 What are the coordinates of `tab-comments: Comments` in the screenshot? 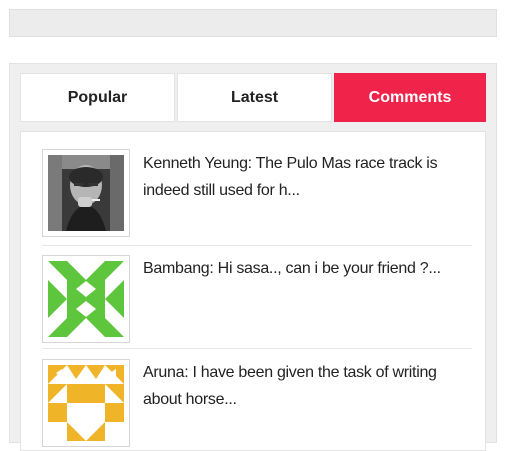 It's located at (410, 97).